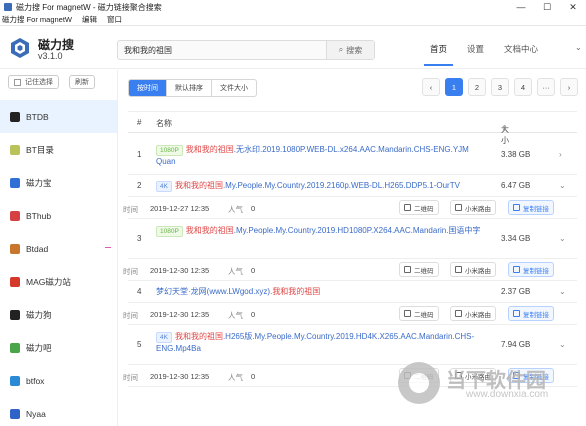  Describe the element at coordinates (431, 87) in the screenshot. I see `prev-page-button: ‹` at that location.